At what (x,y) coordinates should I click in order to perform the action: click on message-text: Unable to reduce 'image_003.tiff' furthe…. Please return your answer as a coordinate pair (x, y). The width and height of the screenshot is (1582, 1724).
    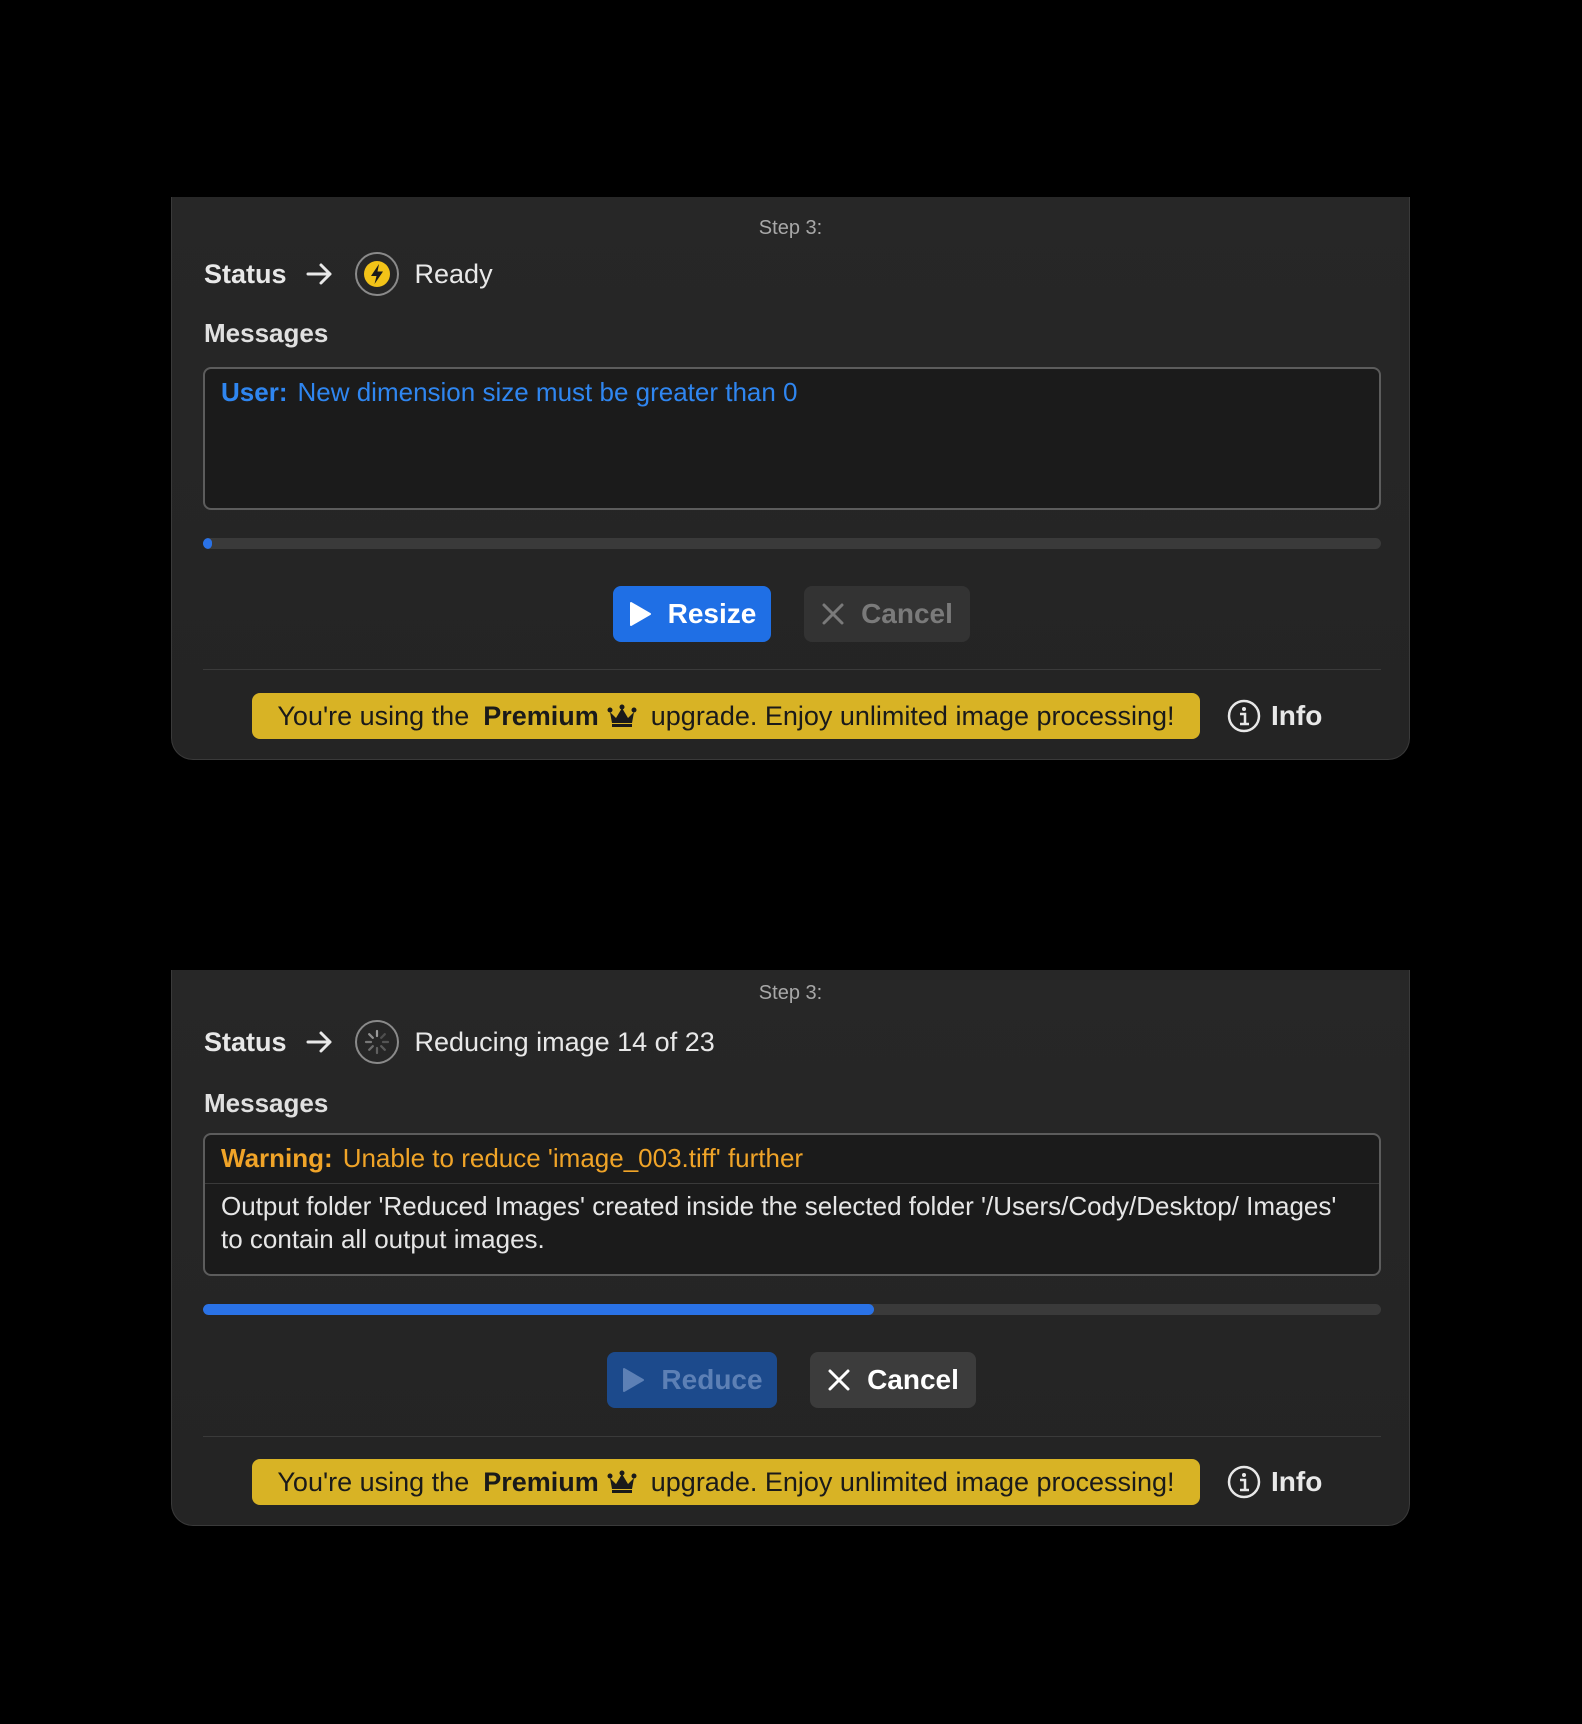
    Looking at the image, I should click on (573, 1158).